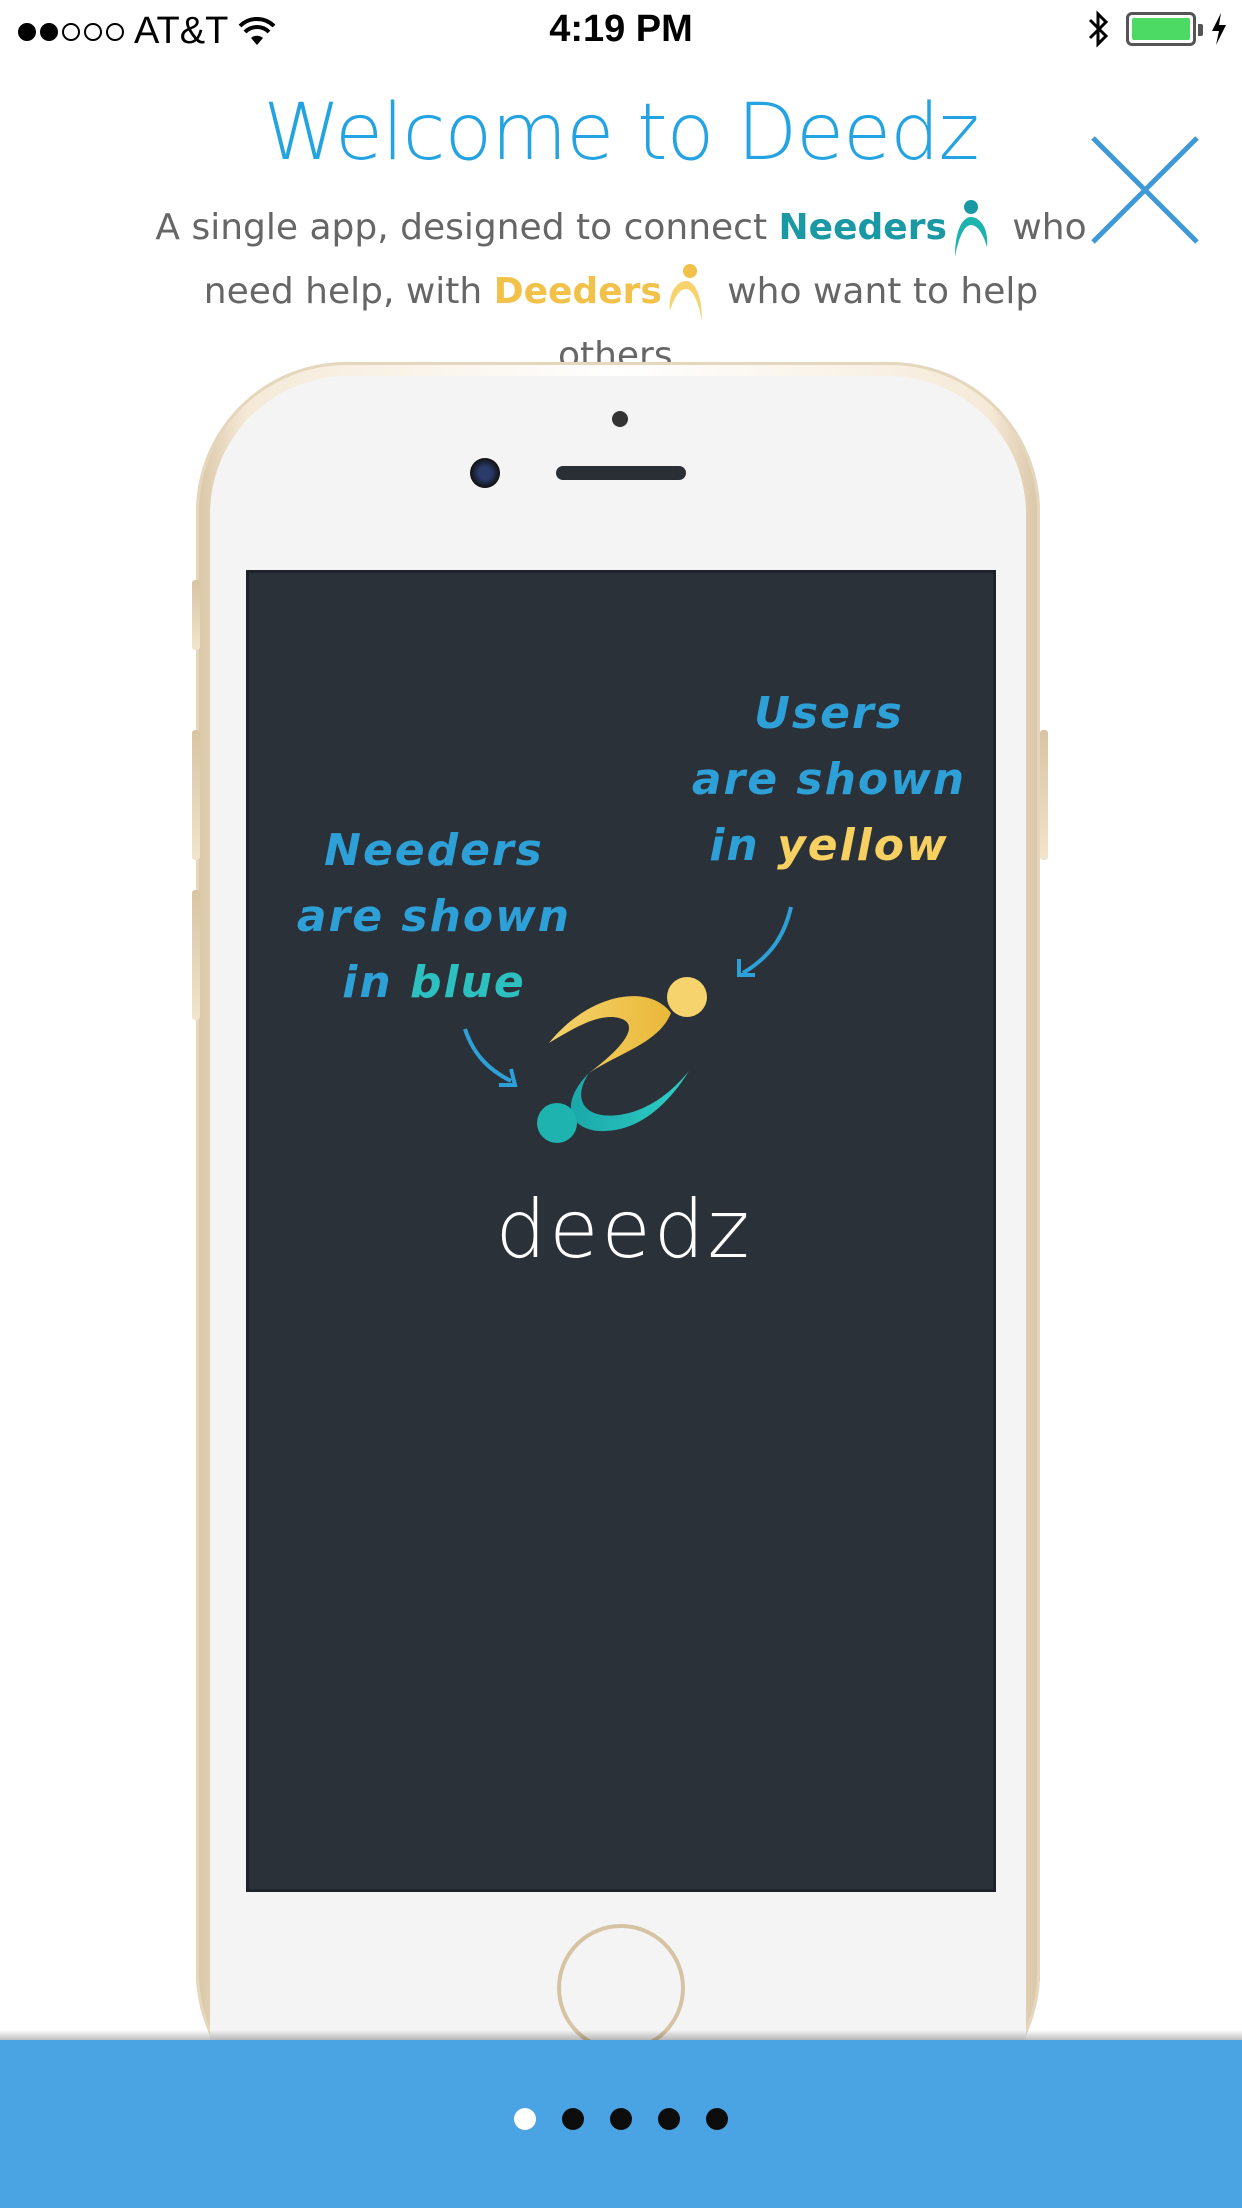 Image resolution: width=1242 pixels, height=2208 pixels. Describe the element at coordinates (577, 291) in the screenshot. I see `deeders-label: Deeders` at that location.